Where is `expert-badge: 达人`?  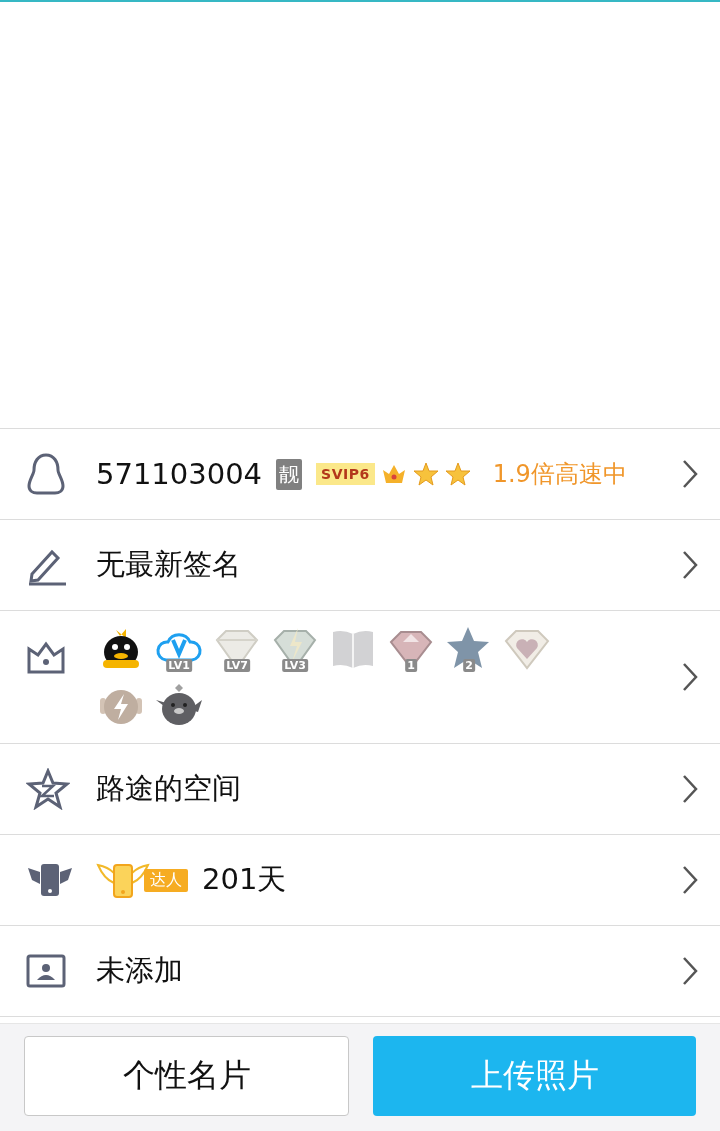 expert-badge: 达人 is located at coordinates (166, 880).